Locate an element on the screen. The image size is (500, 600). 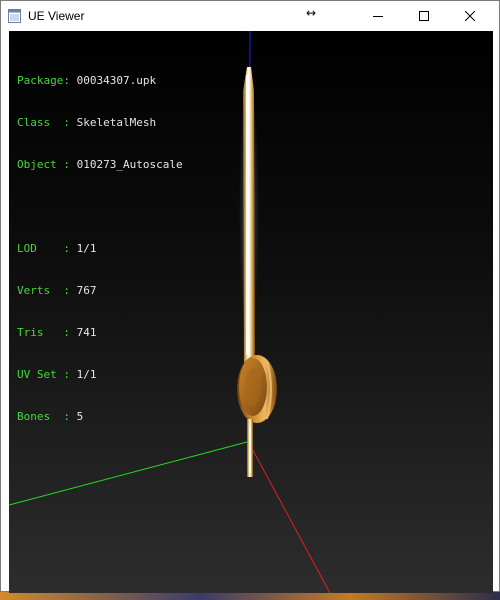
info-key: Object : is located at coordinates (43, 164).